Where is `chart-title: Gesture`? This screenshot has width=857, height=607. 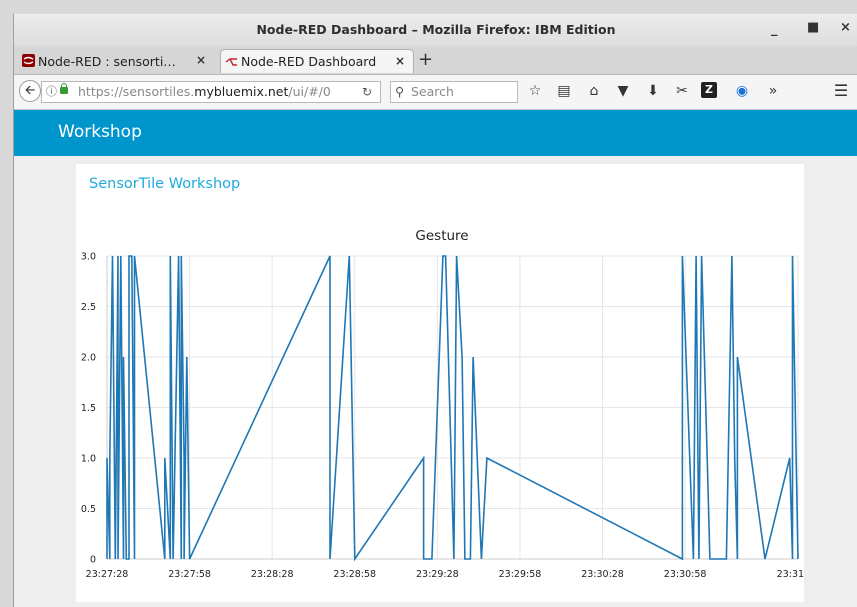 chart-title: Gesture is located at coordinates (441, 236).